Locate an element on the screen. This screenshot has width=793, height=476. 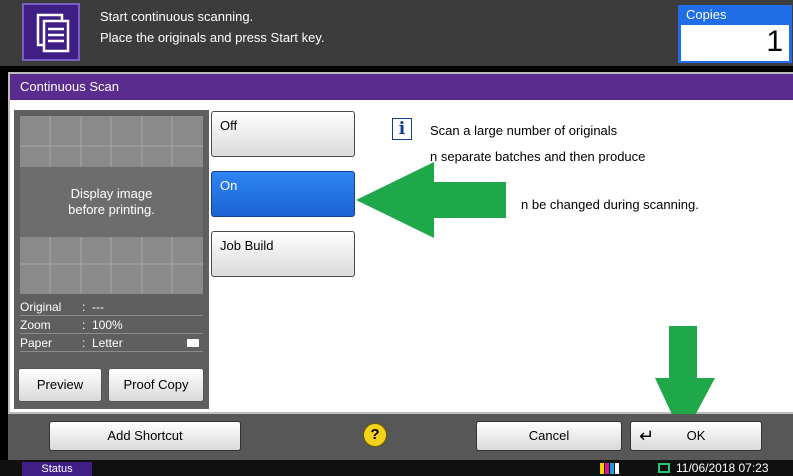
copies-value: 1 is located at coordinates (774, 41).